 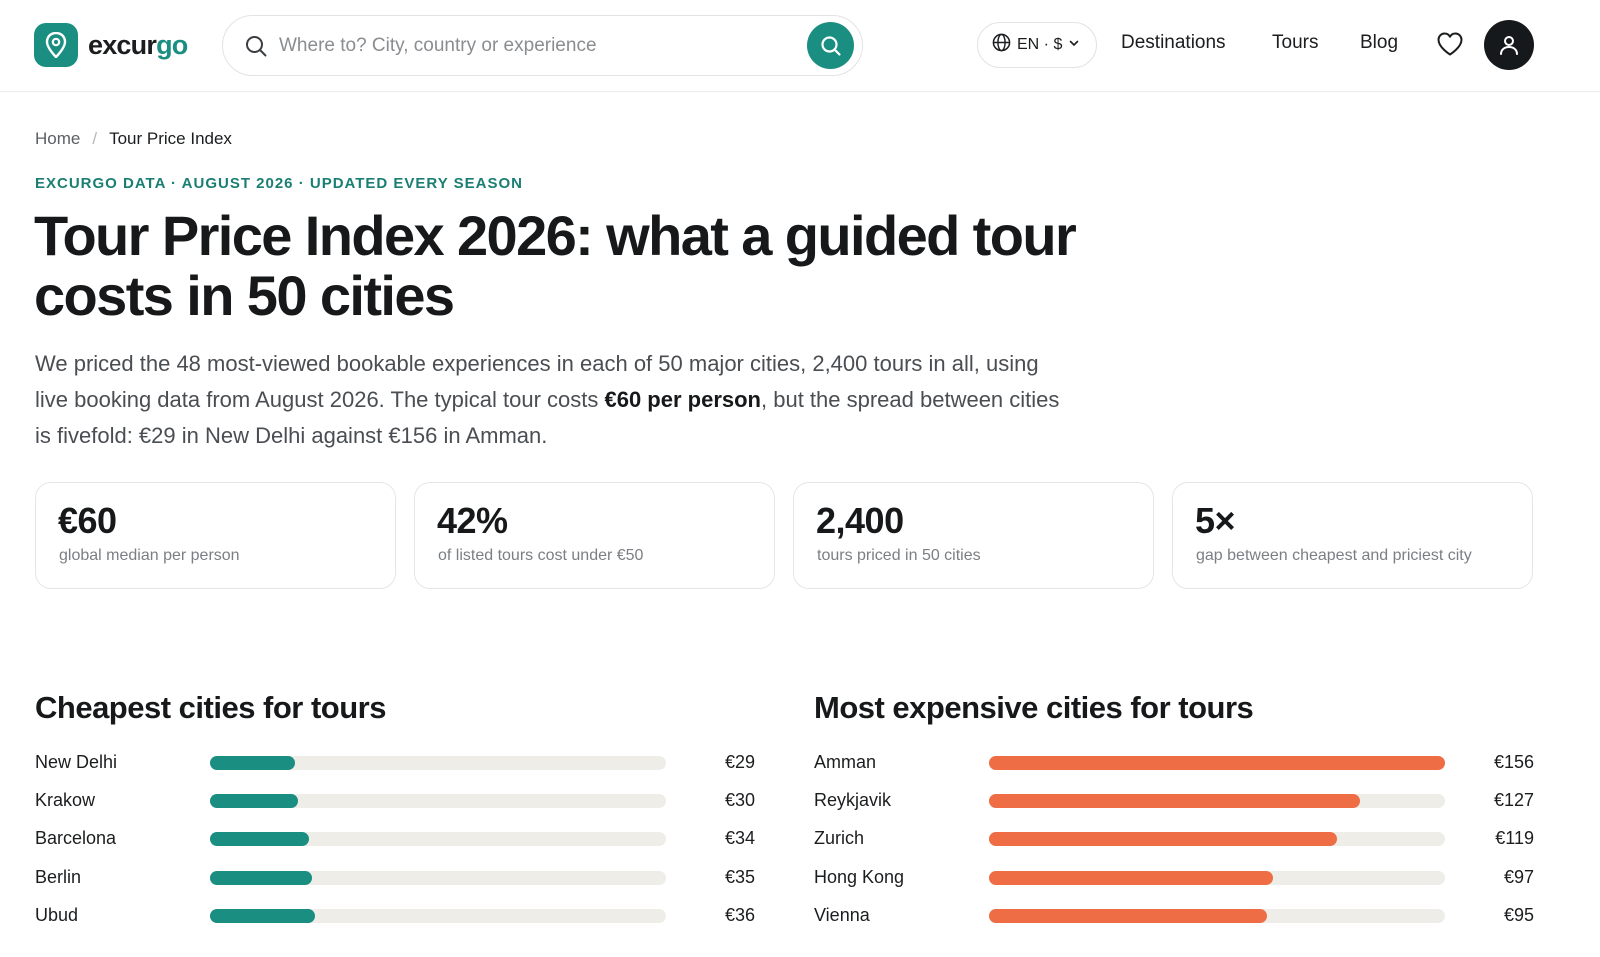 What do you see at coordinates (1518, 876) in the screenshot?
I see `city-price: €97` at bounding box center [1518, 876].